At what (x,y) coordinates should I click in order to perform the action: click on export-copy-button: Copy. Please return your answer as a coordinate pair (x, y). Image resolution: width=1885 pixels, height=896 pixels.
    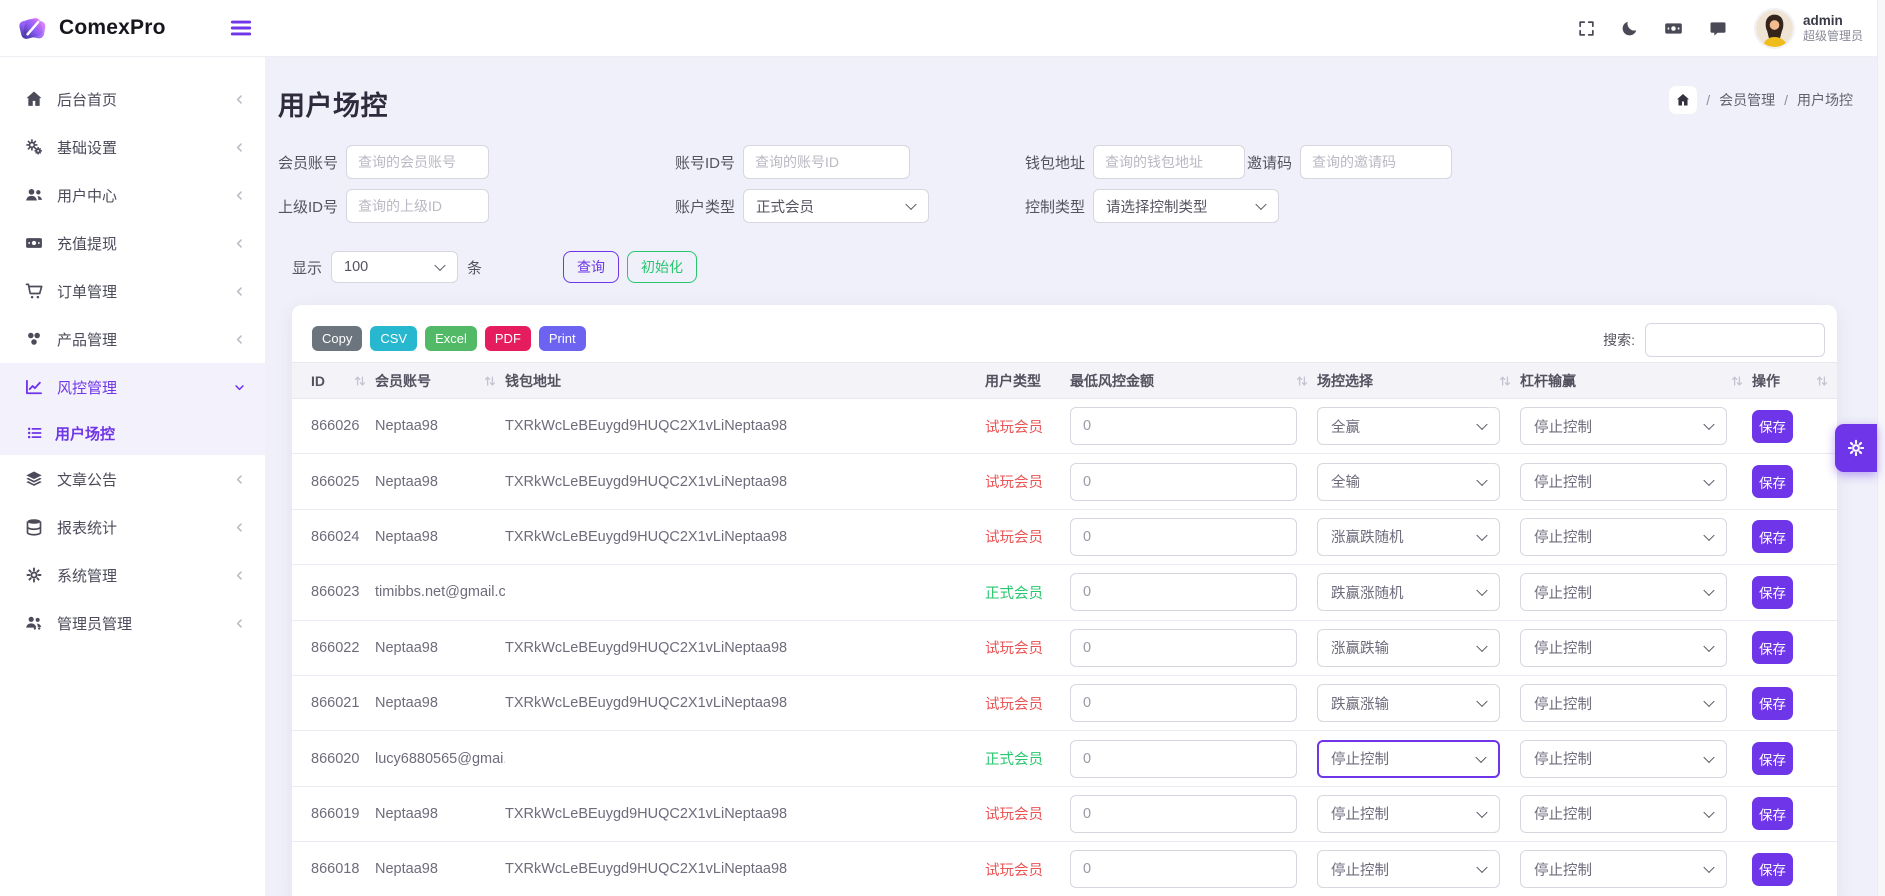
    Looking at the image, I should click on (337, 338).